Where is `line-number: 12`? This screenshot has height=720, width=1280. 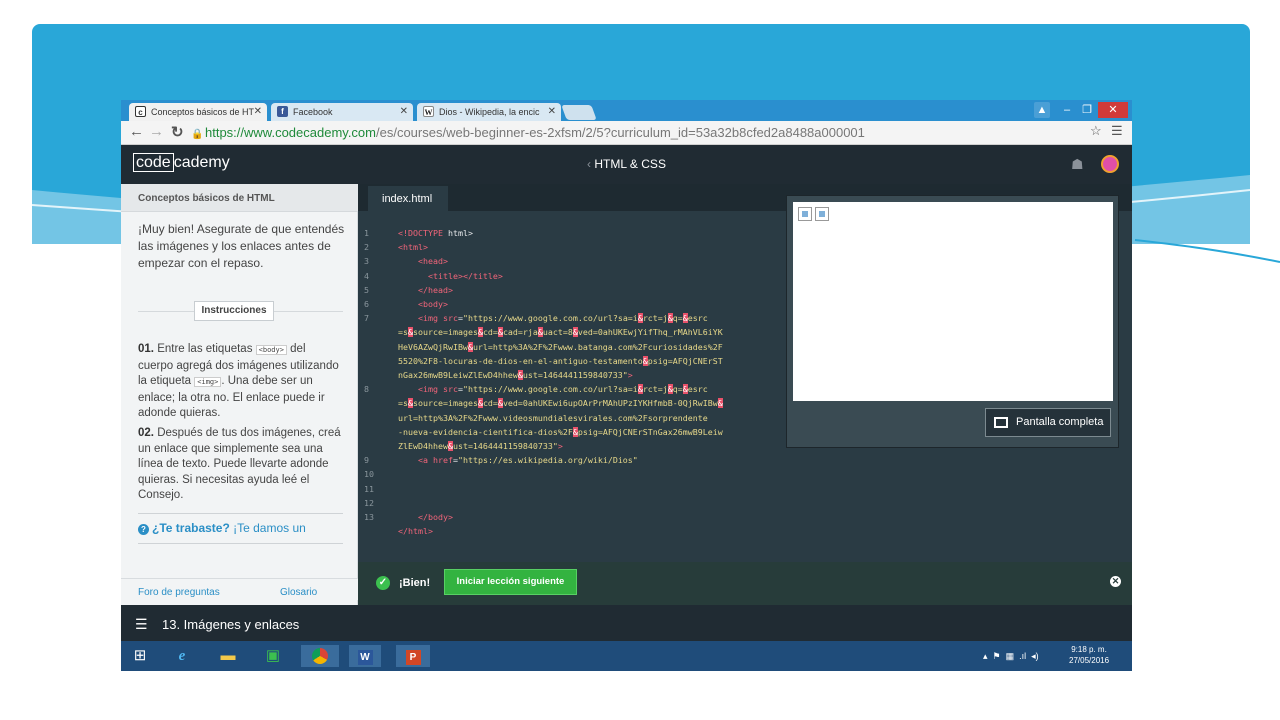
line-number: 12 is located at coordinates (369, 502).